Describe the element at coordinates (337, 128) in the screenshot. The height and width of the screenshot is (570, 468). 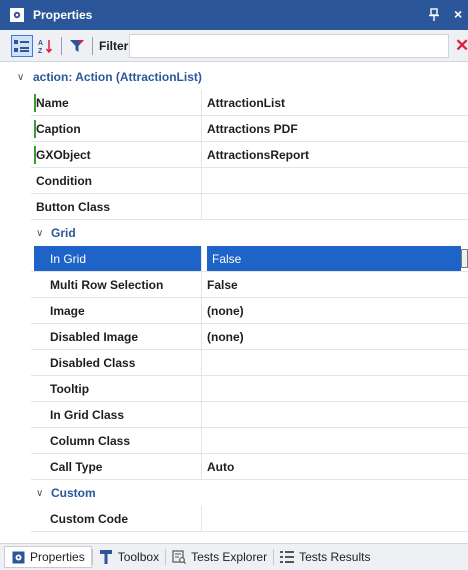
I see `property-value: Attractions PDF` at that location.